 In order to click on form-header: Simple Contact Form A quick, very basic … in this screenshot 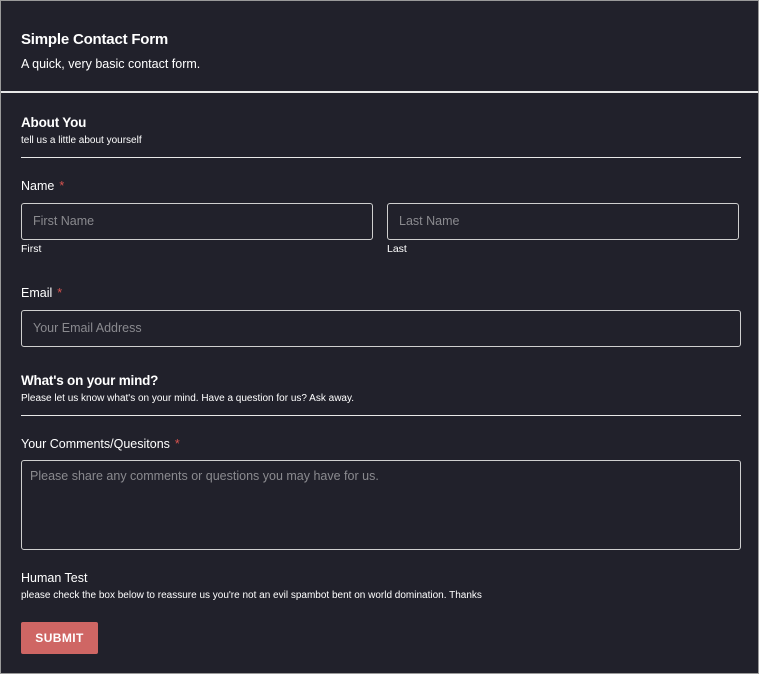, I will do `click(379, 46)`.